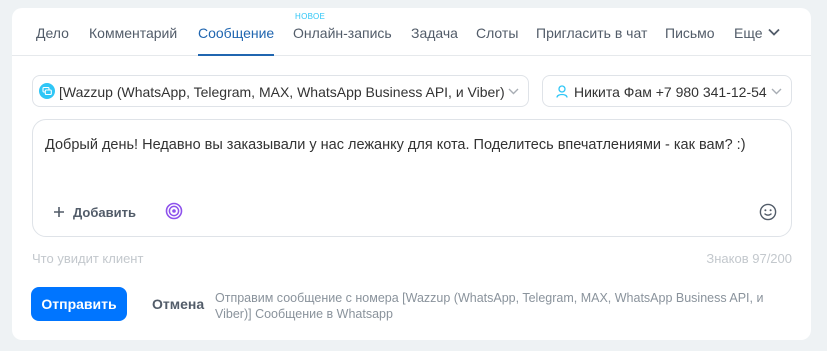 The height and width of the screenshot is (351, 827). I want to click on add-button-label: Добавить, so click(104, 212).